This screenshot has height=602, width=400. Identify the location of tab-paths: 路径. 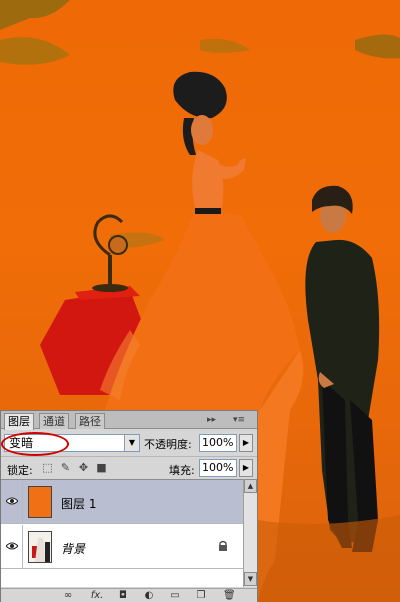
(90, 421).